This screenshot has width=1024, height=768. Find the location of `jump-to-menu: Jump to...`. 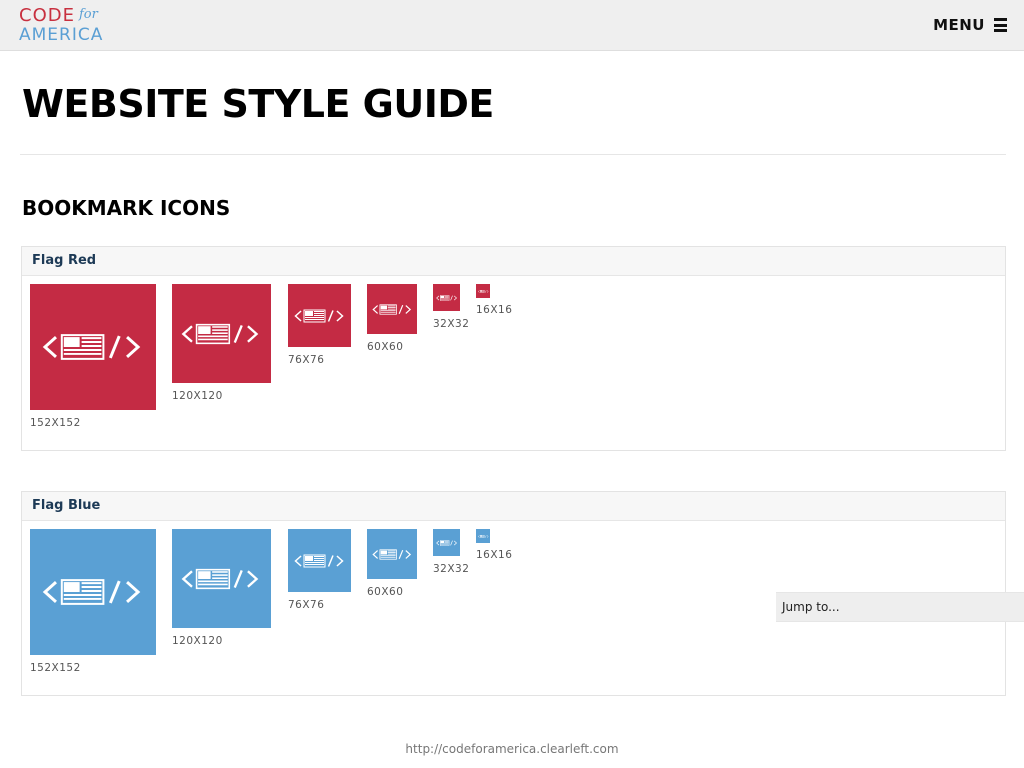

jump-to-menu: Jump to... is located at coordinates (900, 607).